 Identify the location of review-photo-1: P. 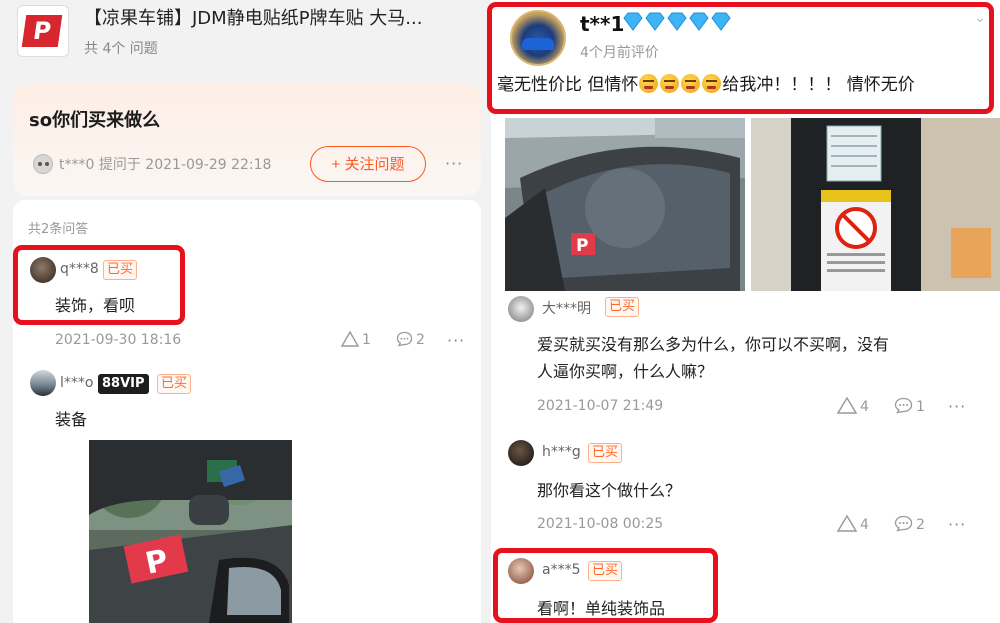
(625, 204).